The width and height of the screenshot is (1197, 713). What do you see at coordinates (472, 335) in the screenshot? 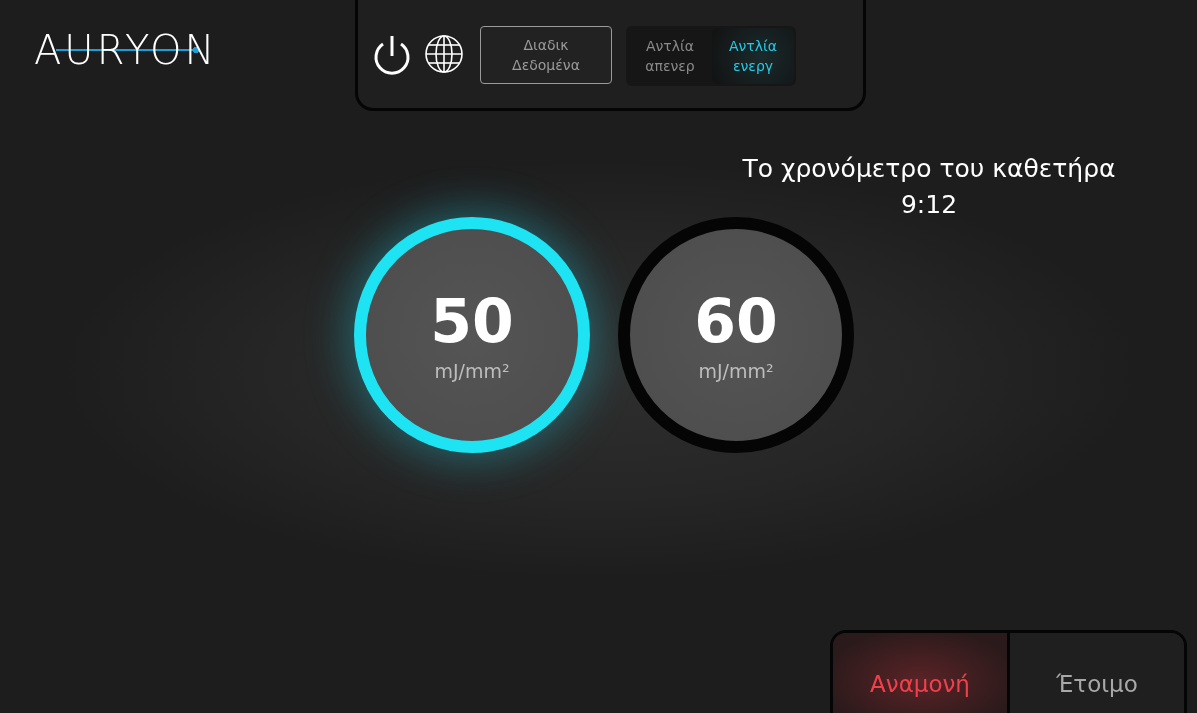
I see `energy-level-button: 50 mJ/mm²` at bounding box center [472, 335].